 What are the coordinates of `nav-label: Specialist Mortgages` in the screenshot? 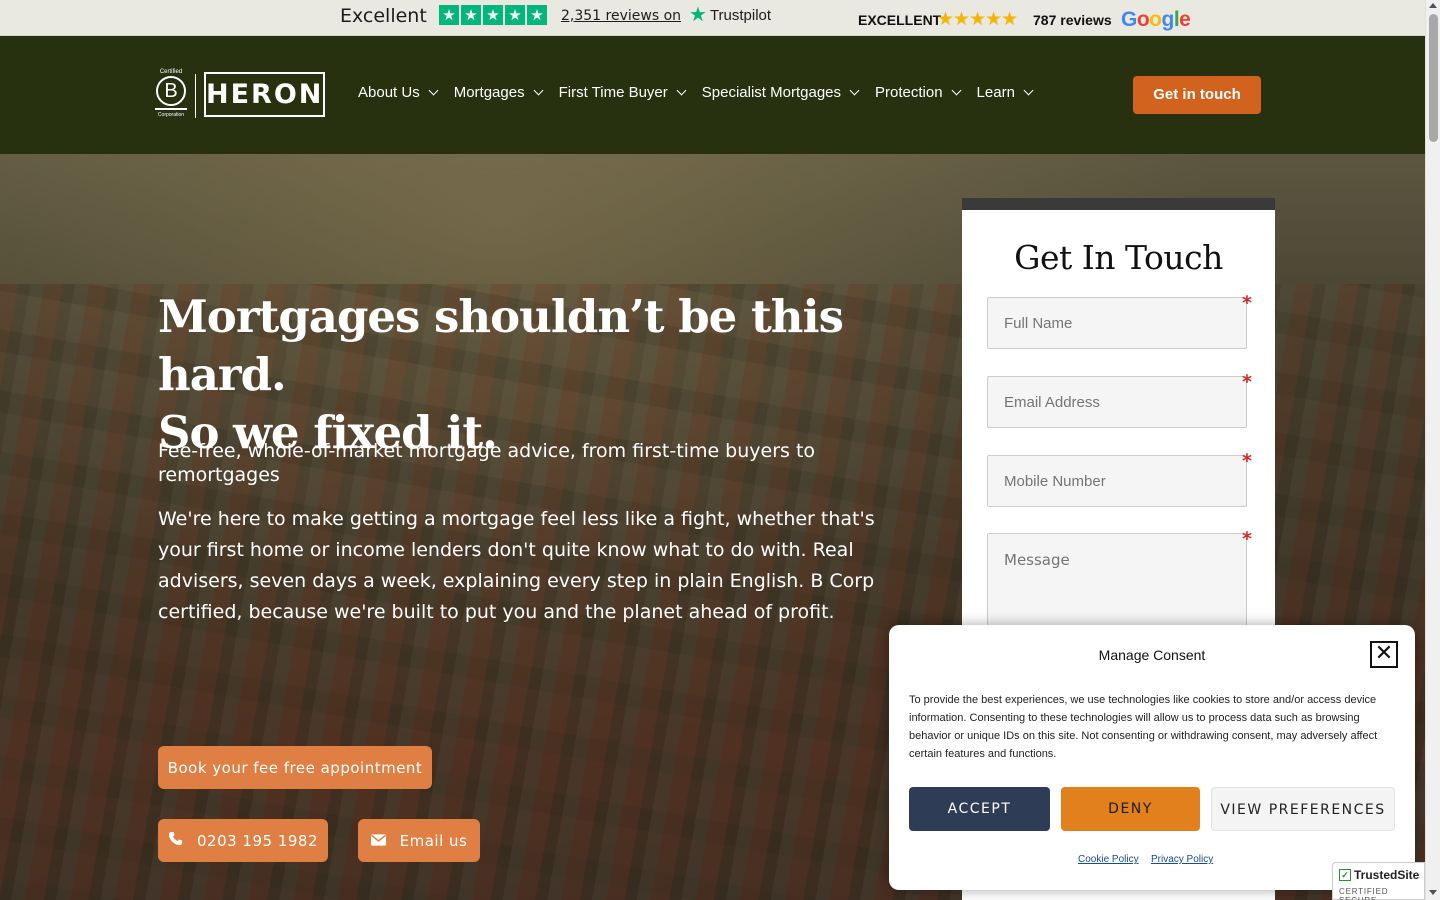 It's located at (771, 92).